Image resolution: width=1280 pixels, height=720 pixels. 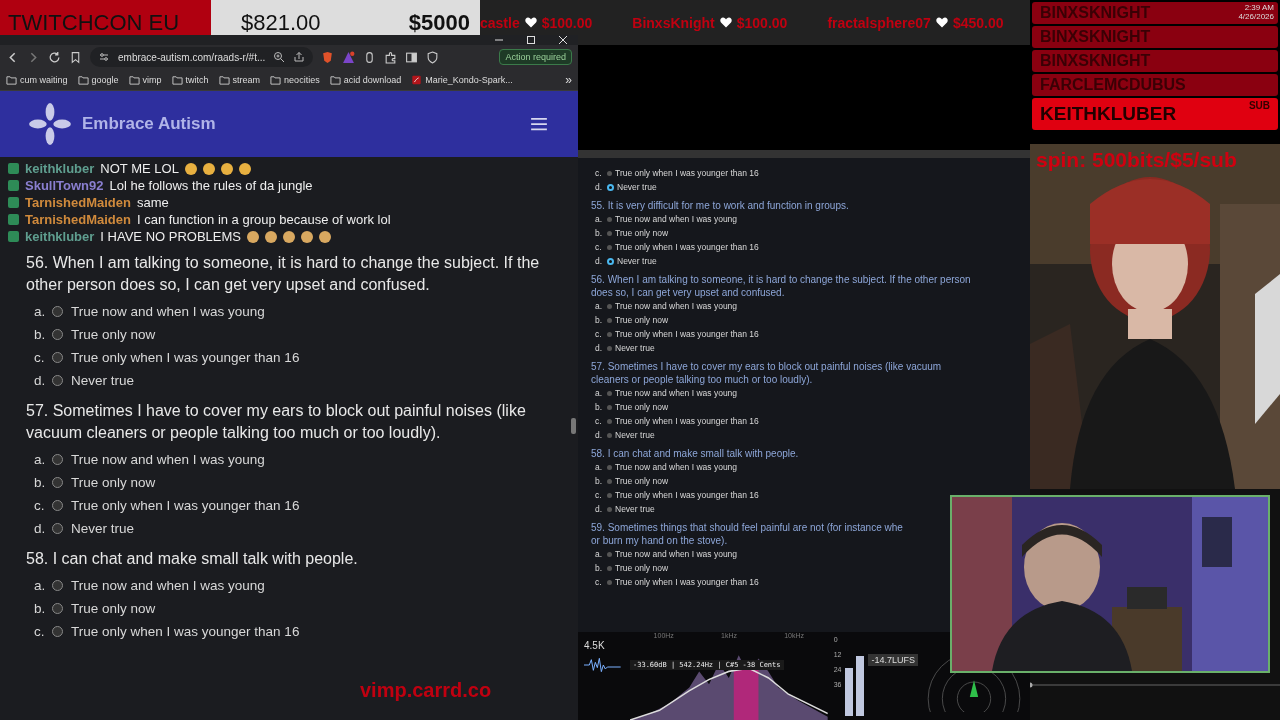 I want to click on chat-message: I can function in a group because of work lol, so click(x=263, y=219).